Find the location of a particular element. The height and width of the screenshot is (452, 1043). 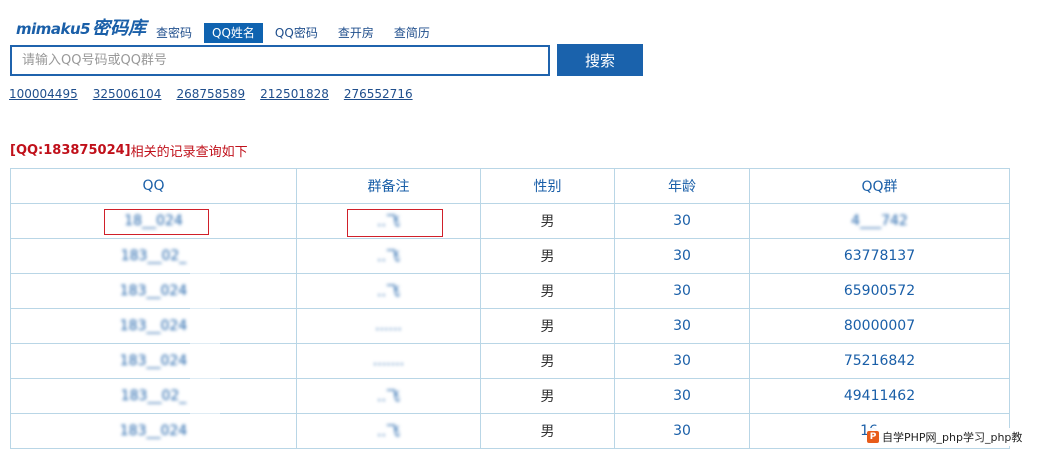

quick-link: 268758589 is located at coordinates (210, 94).